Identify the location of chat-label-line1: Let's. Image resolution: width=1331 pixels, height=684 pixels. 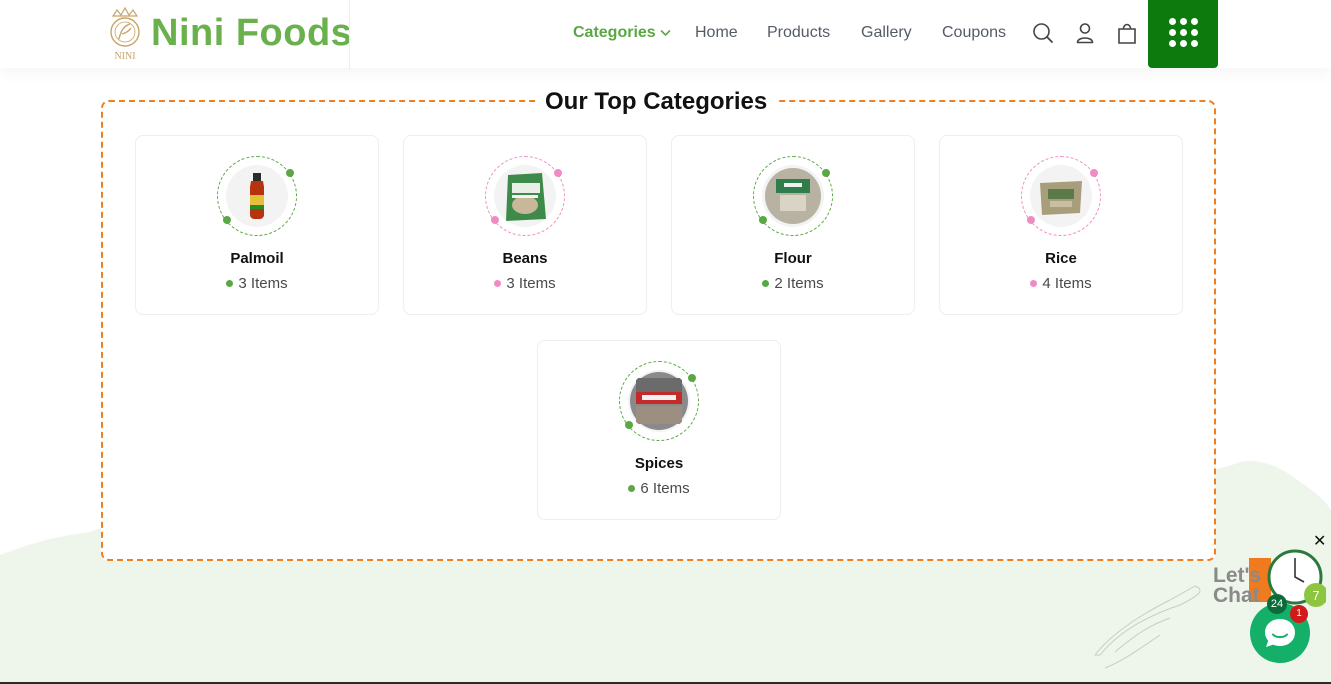
(1237, 575).